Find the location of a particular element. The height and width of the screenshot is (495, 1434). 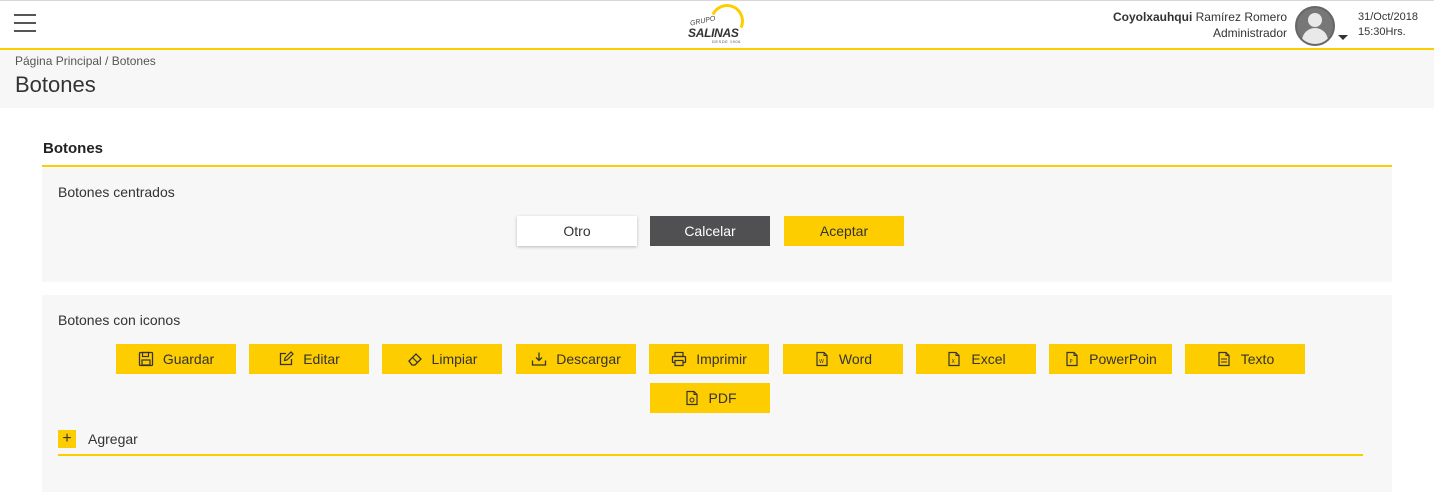

printer-icon is located at coordinates (679, 359).